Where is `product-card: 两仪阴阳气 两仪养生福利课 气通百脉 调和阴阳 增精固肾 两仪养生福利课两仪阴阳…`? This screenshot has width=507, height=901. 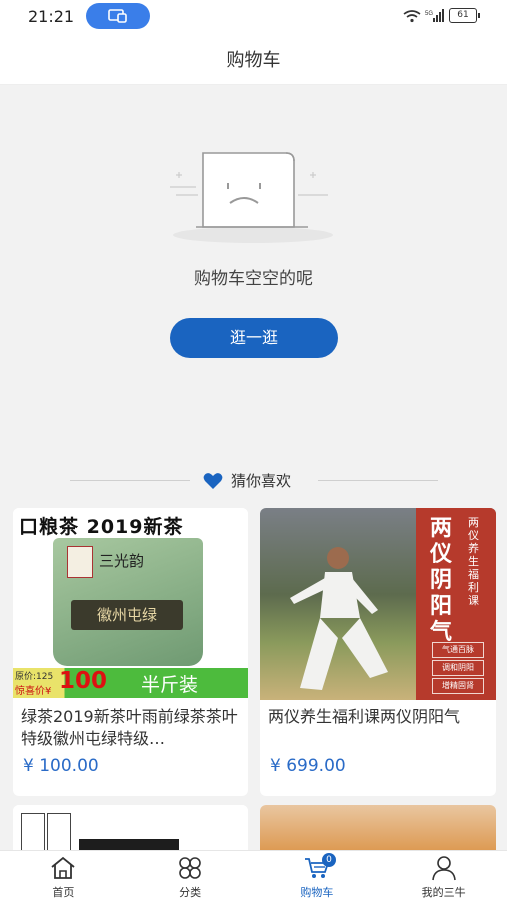 product-card: 两仪阴阳气 两仪养生福利课 气通百脉 调和阴阳 增精固肾 两仪养生福利课两仪阴阳… is located at coordinates (378, 652).